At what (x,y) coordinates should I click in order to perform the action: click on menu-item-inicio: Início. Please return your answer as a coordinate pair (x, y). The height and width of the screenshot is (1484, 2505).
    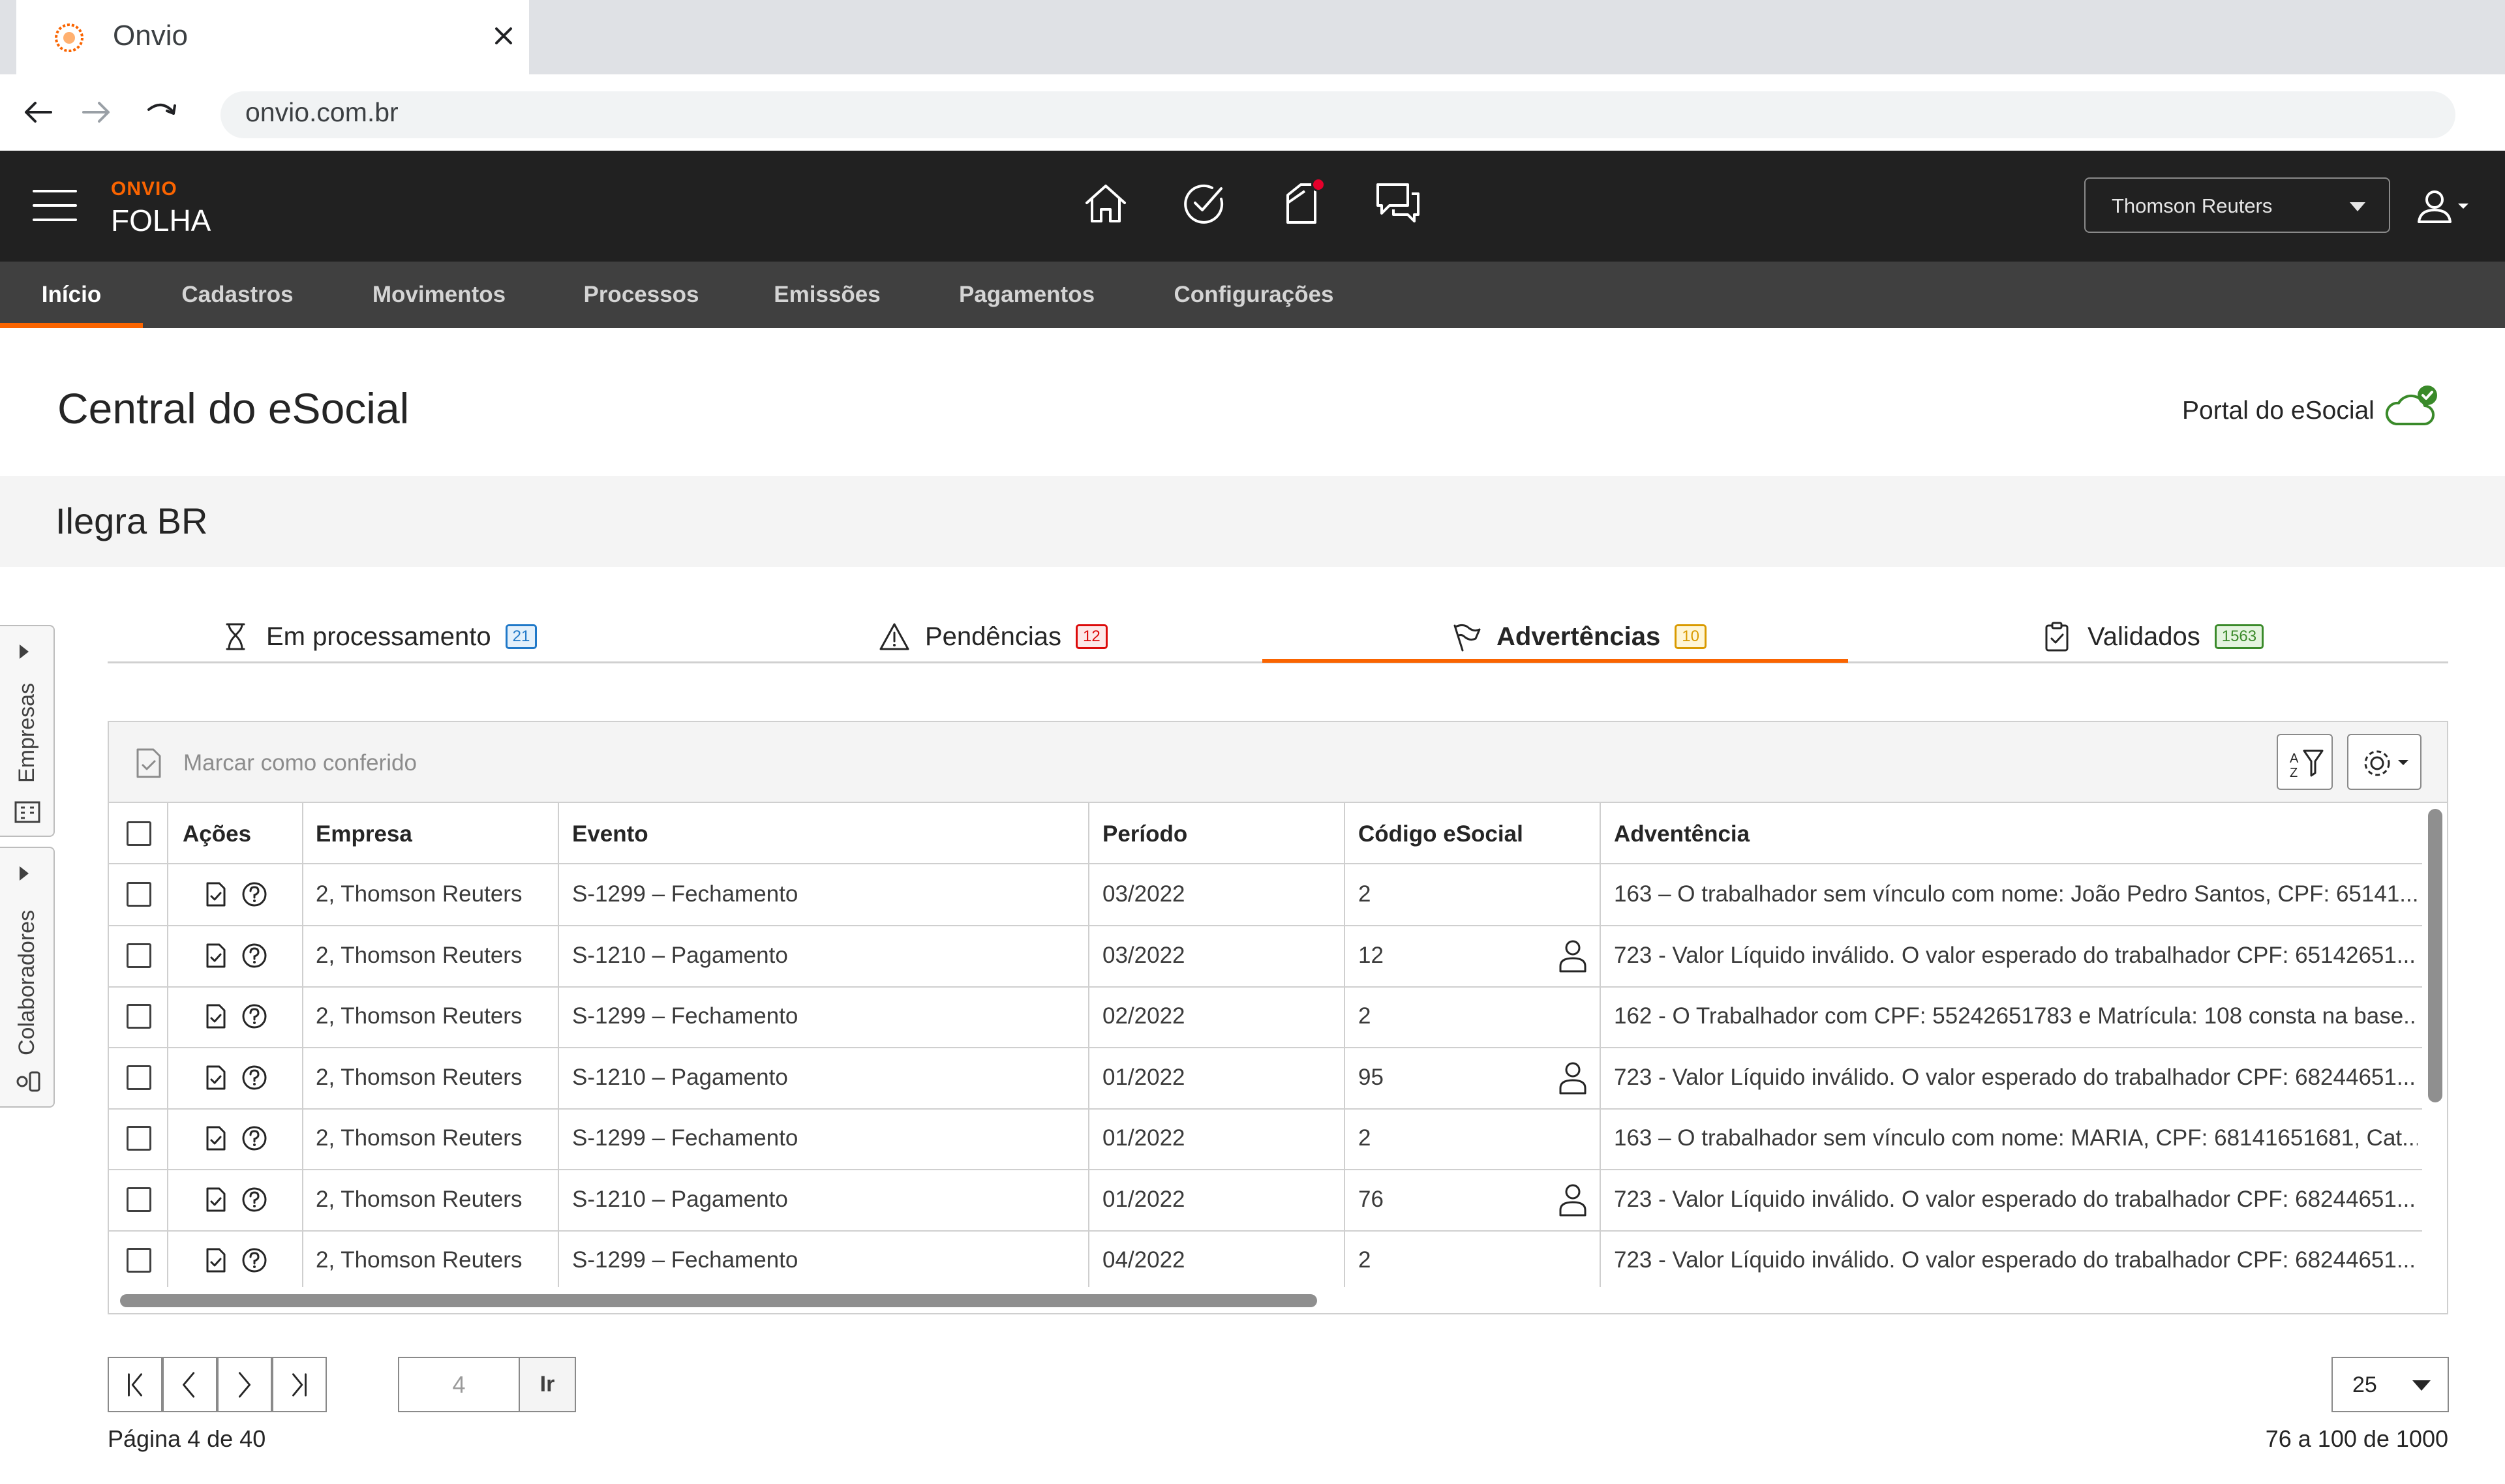
    Looking at the image, I should click on (72, 295).